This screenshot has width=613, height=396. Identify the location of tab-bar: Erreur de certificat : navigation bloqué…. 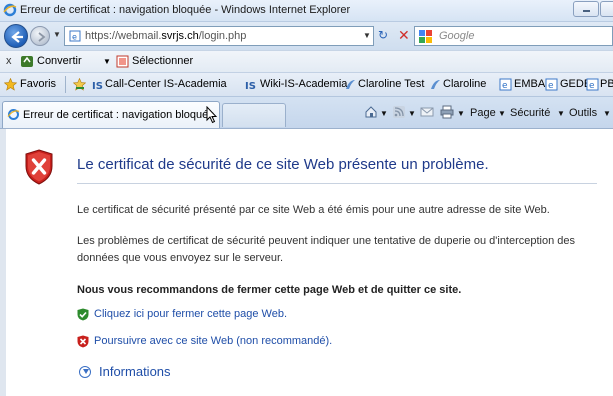
(306, 112).